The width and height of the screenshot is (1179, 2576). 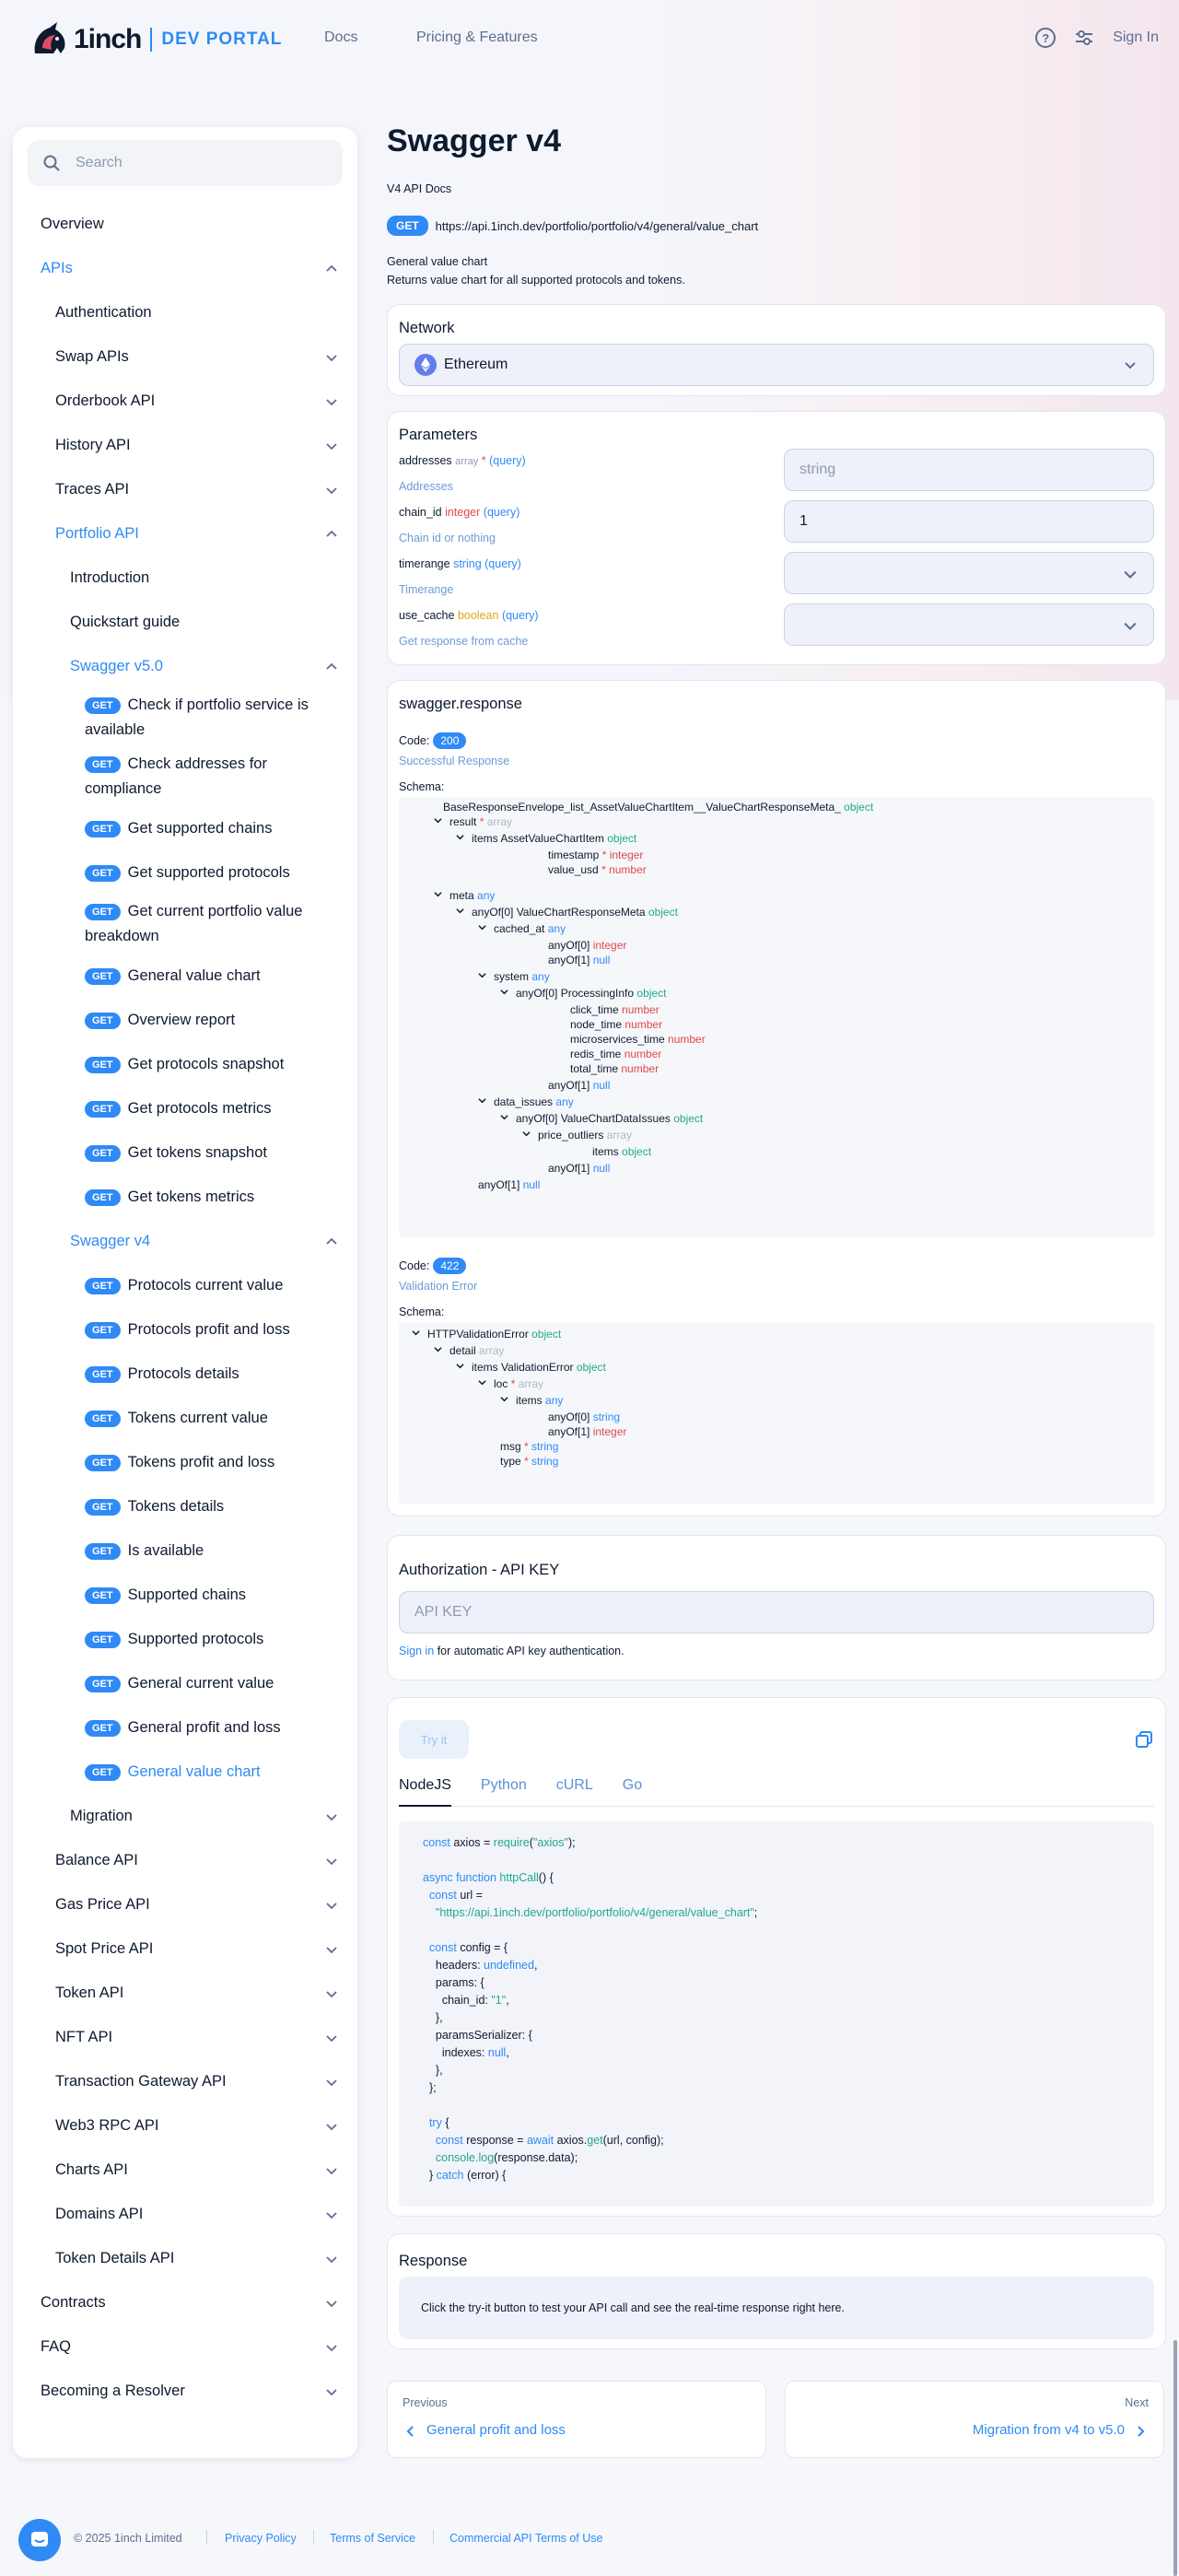 What do you see at coordinates (185, 829) in the screenshot?
I see `sidebar-item-v50-endpoint: GET Get supported chains` at bounding box center [185, 829].